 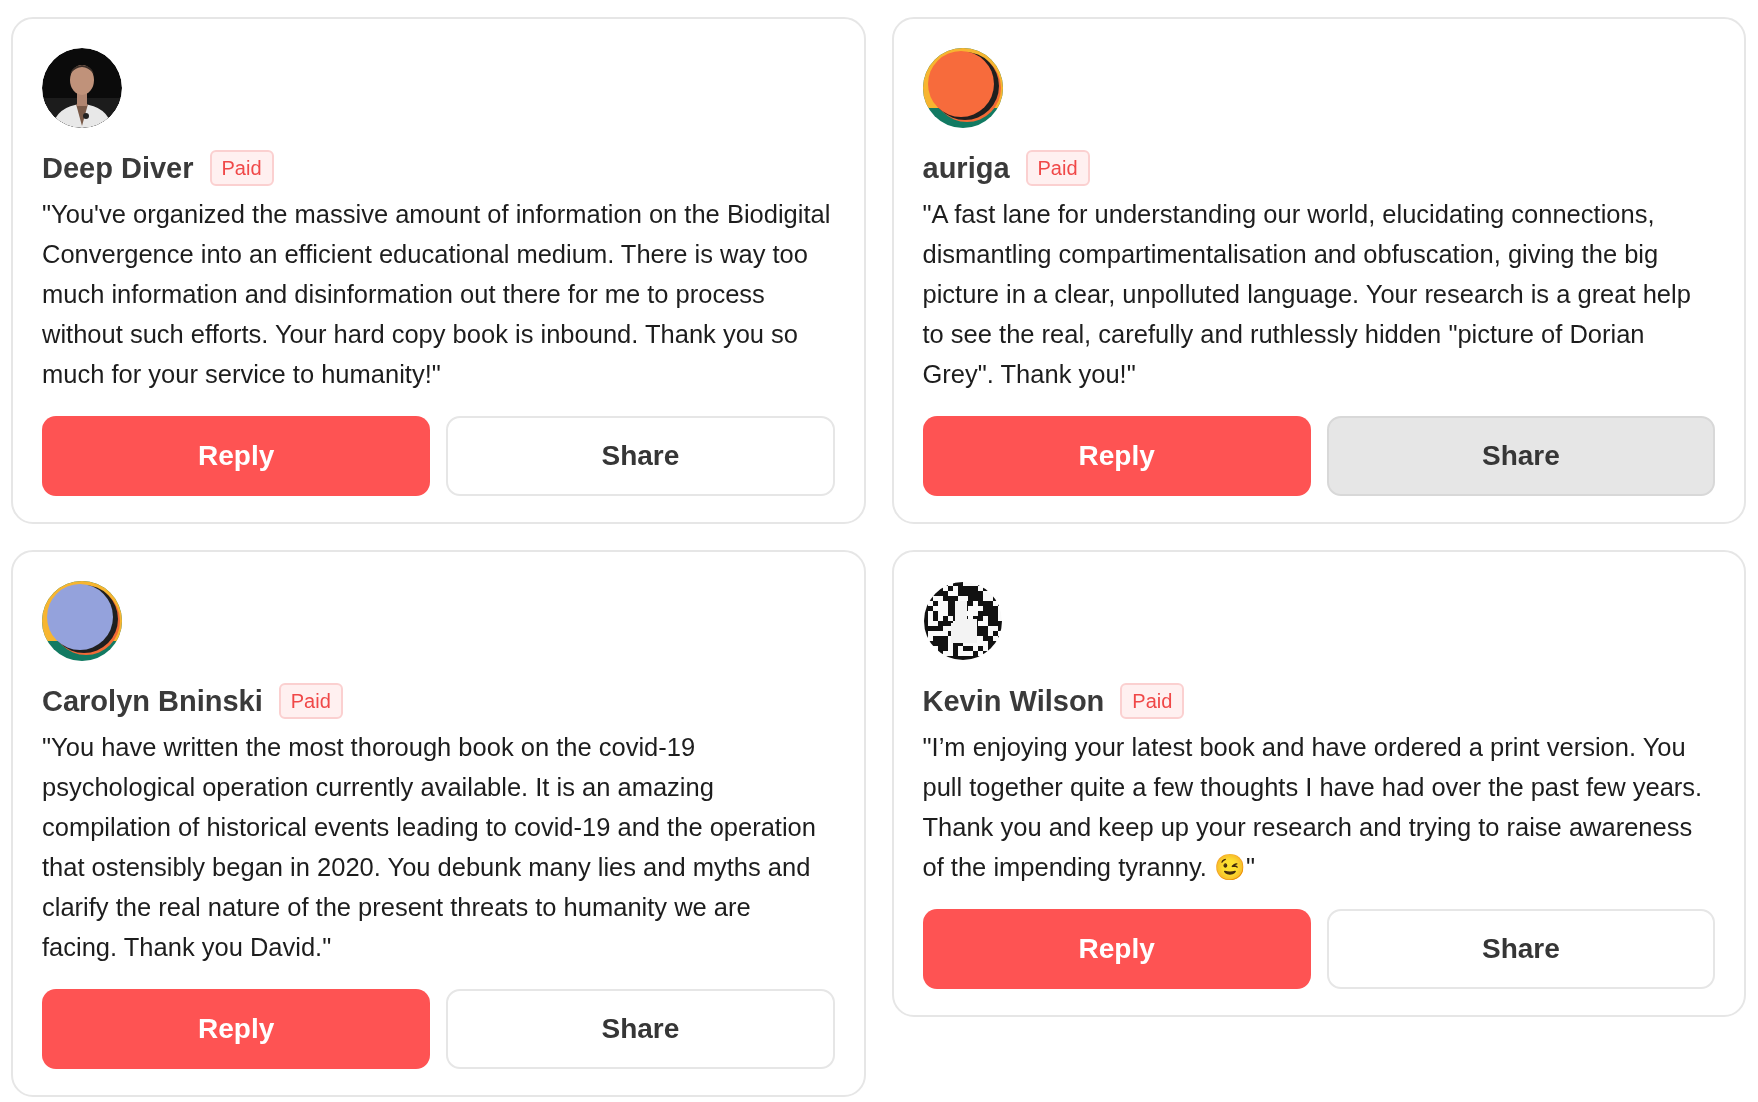 I want to click on review-text: "I’m enjoying your latest book and have ordered a print version. You pull together quite a few thoughts I have had over the past few years. Thank you and keep up your research and trying to raise awareness of the impending tyranny. 😉", so click(x=1313, y=807).